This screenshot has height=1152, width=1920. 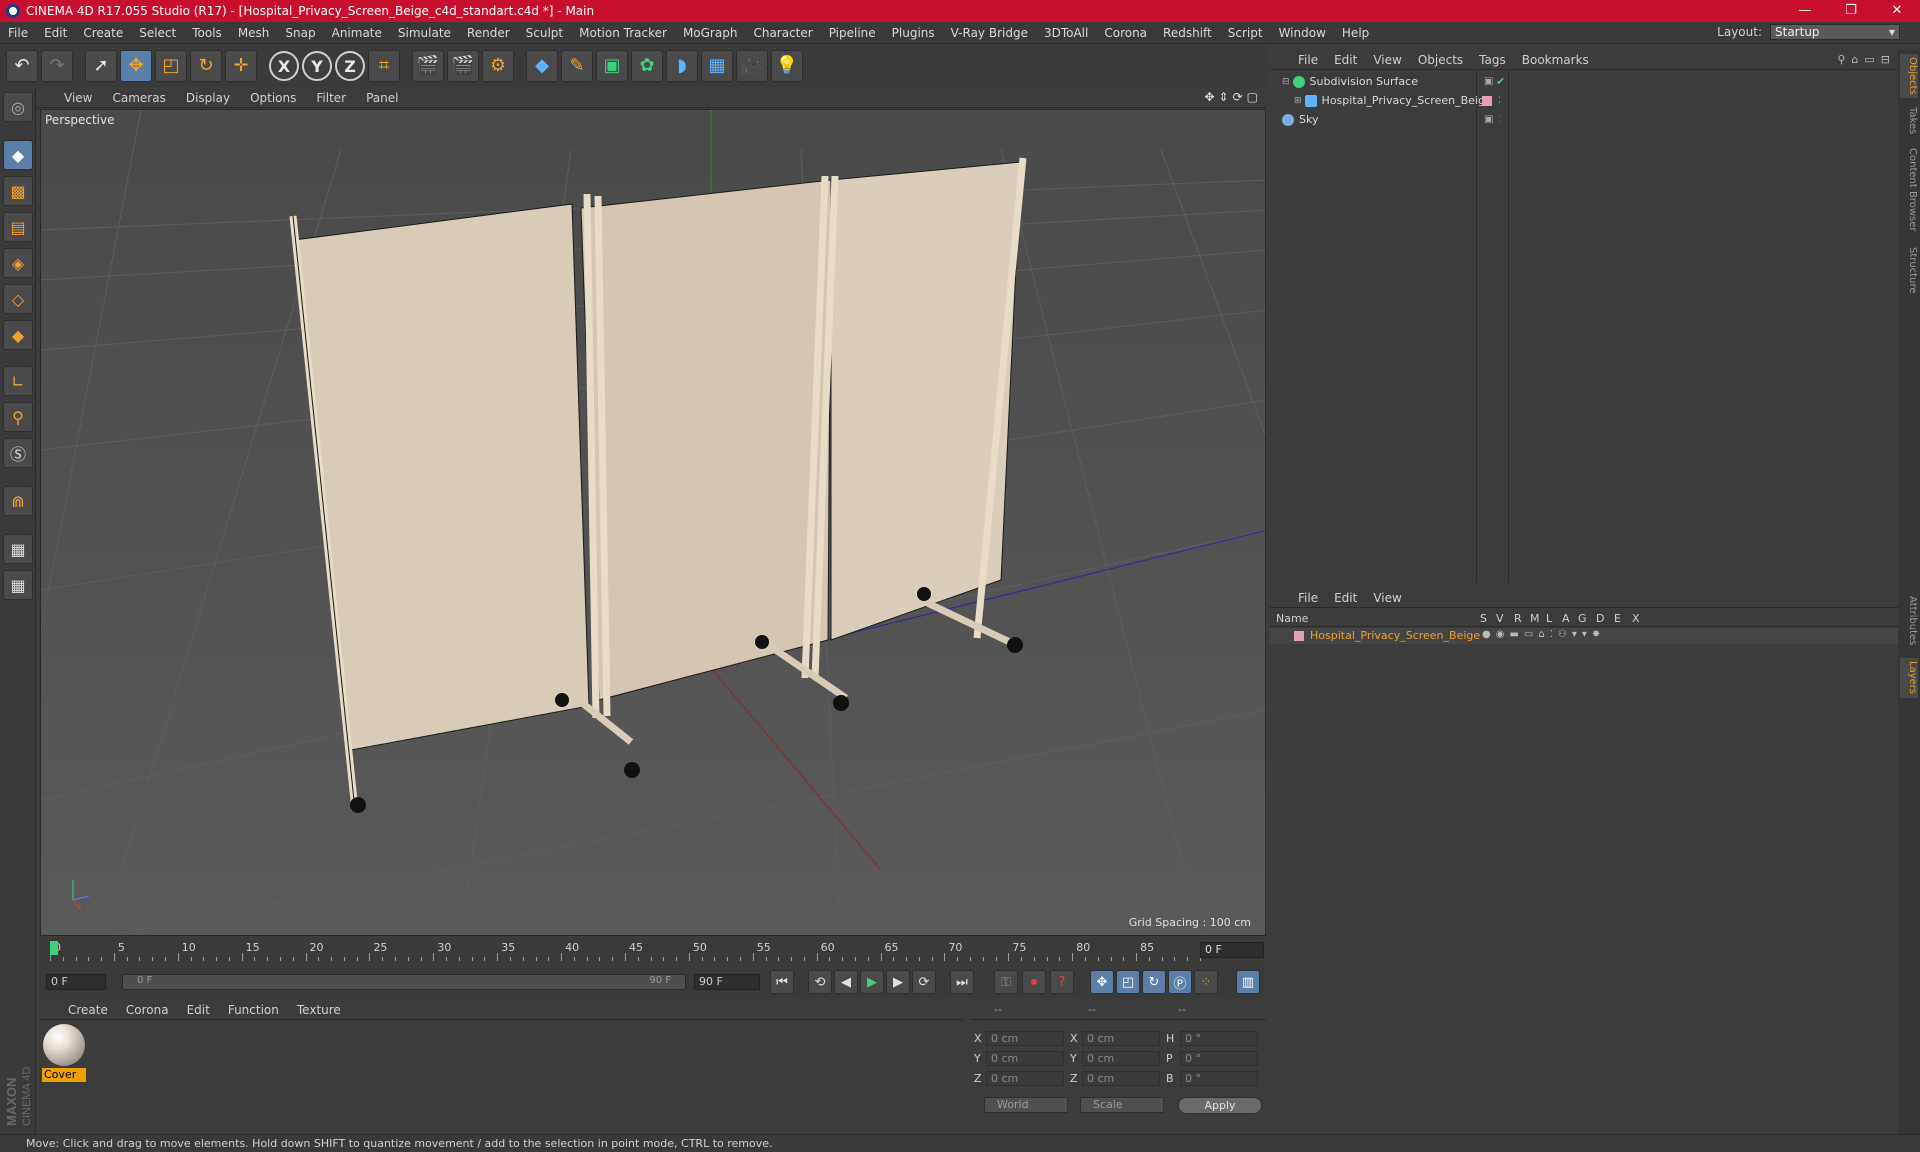 I want to click on coord-size-x-field: 0 cm, so click(x=1121, y=1038).